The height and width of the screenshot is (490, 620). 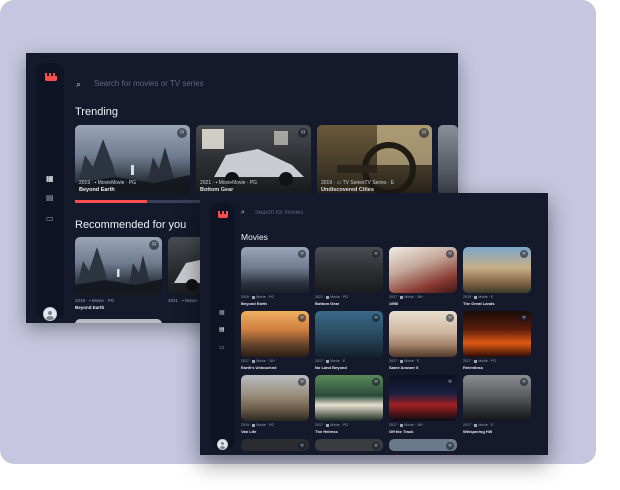 What do you see at coordinates (243, 212) in the screenshot?
I see `search-icon: ⌕` at bounding box center [243, 212].